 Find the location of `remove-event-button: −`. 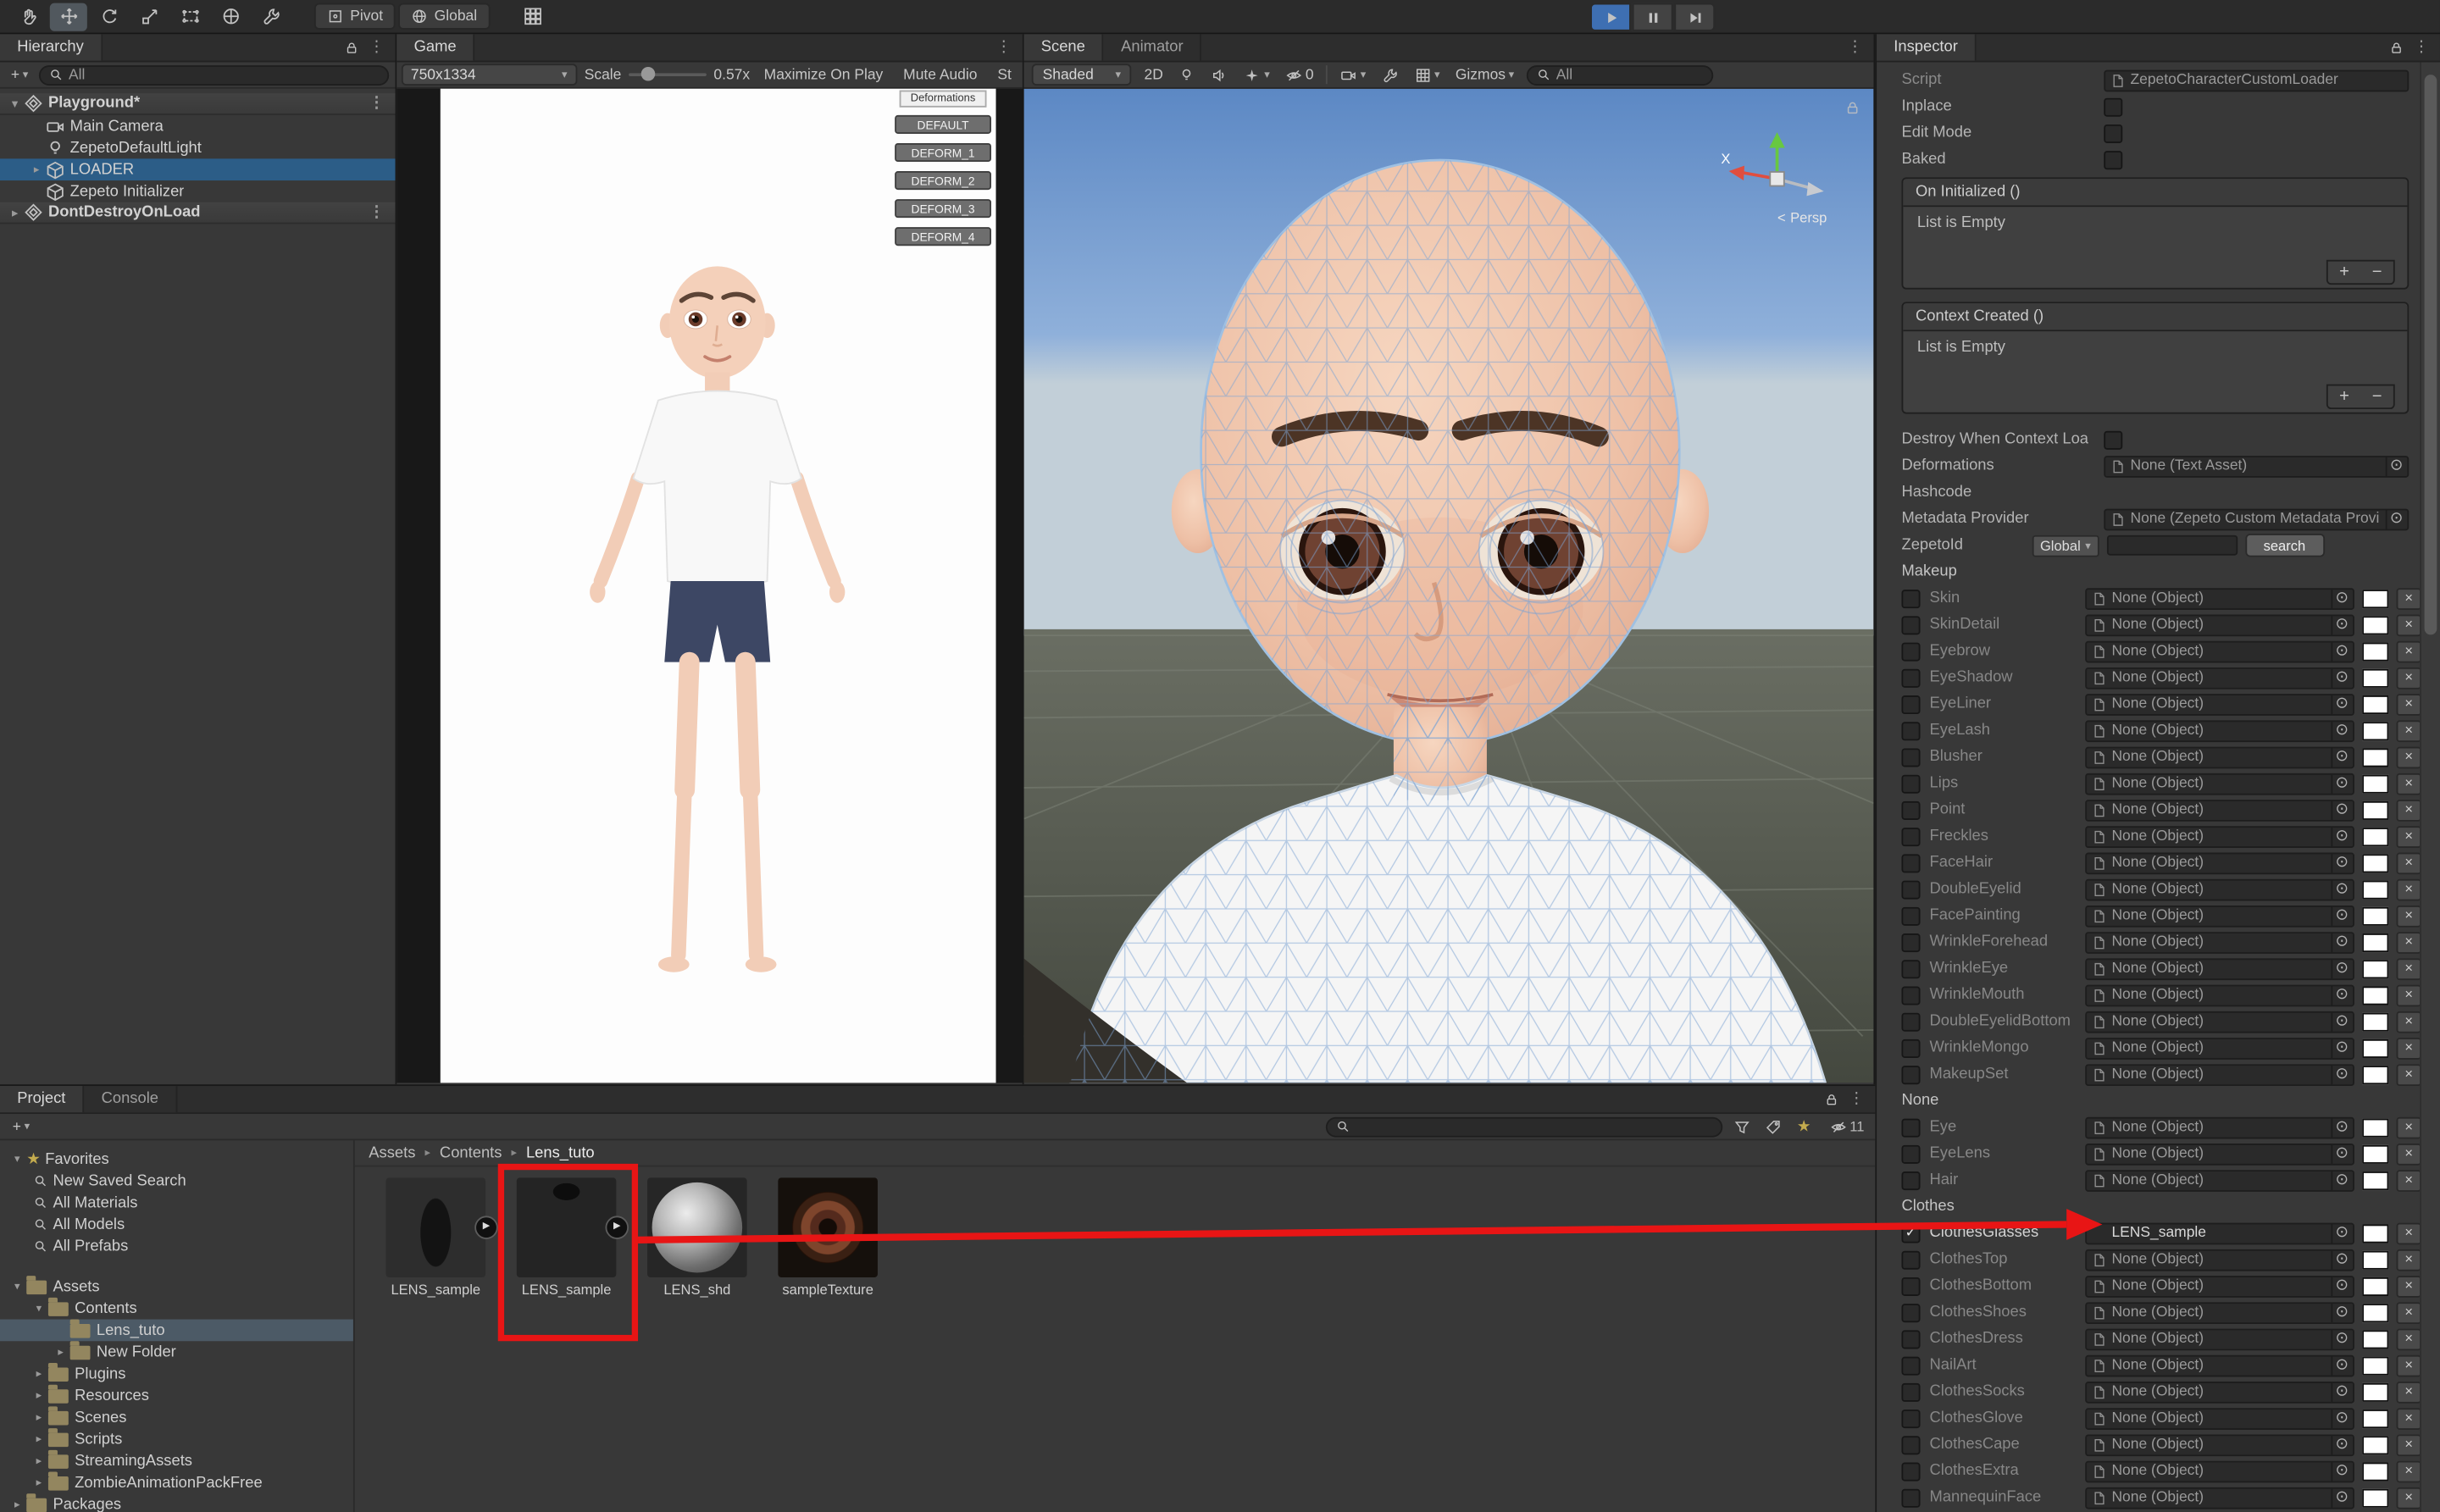

remove-event-button: − is located at coordinates (2376, 273).